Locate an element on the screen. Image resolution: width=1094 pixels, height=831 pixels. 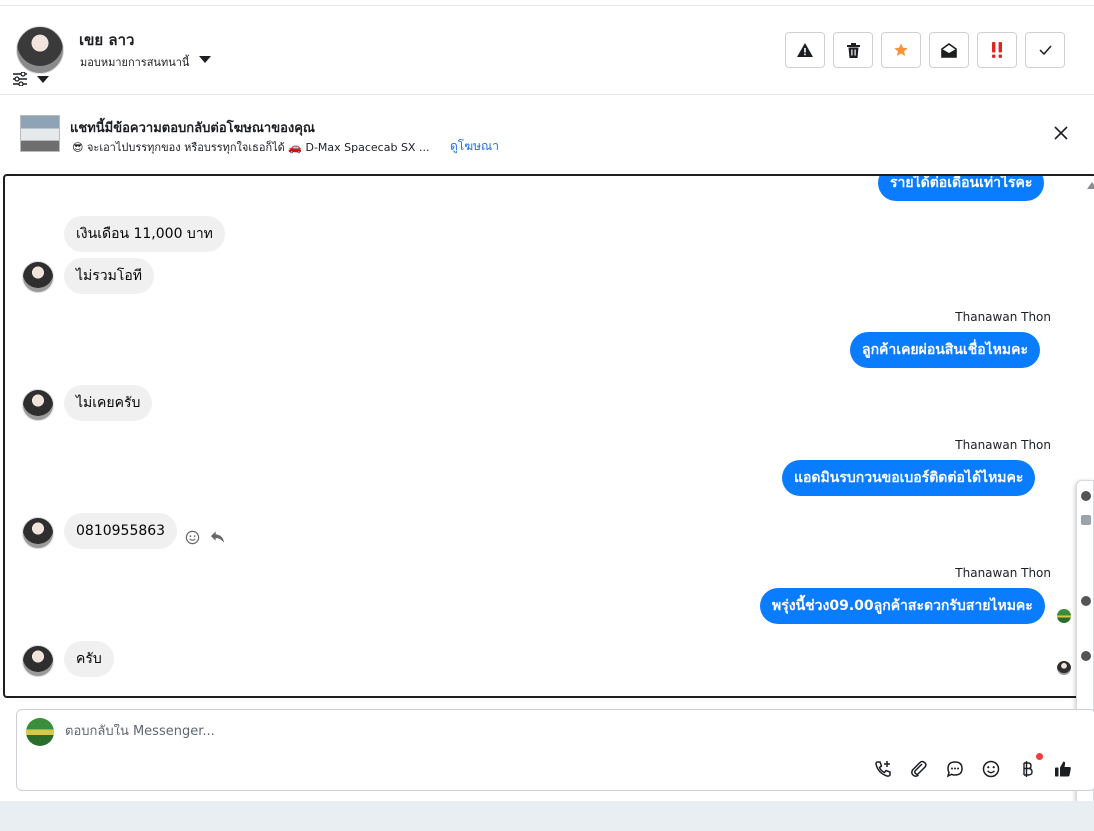
bottom-strip is located at coordinates (547, 816).